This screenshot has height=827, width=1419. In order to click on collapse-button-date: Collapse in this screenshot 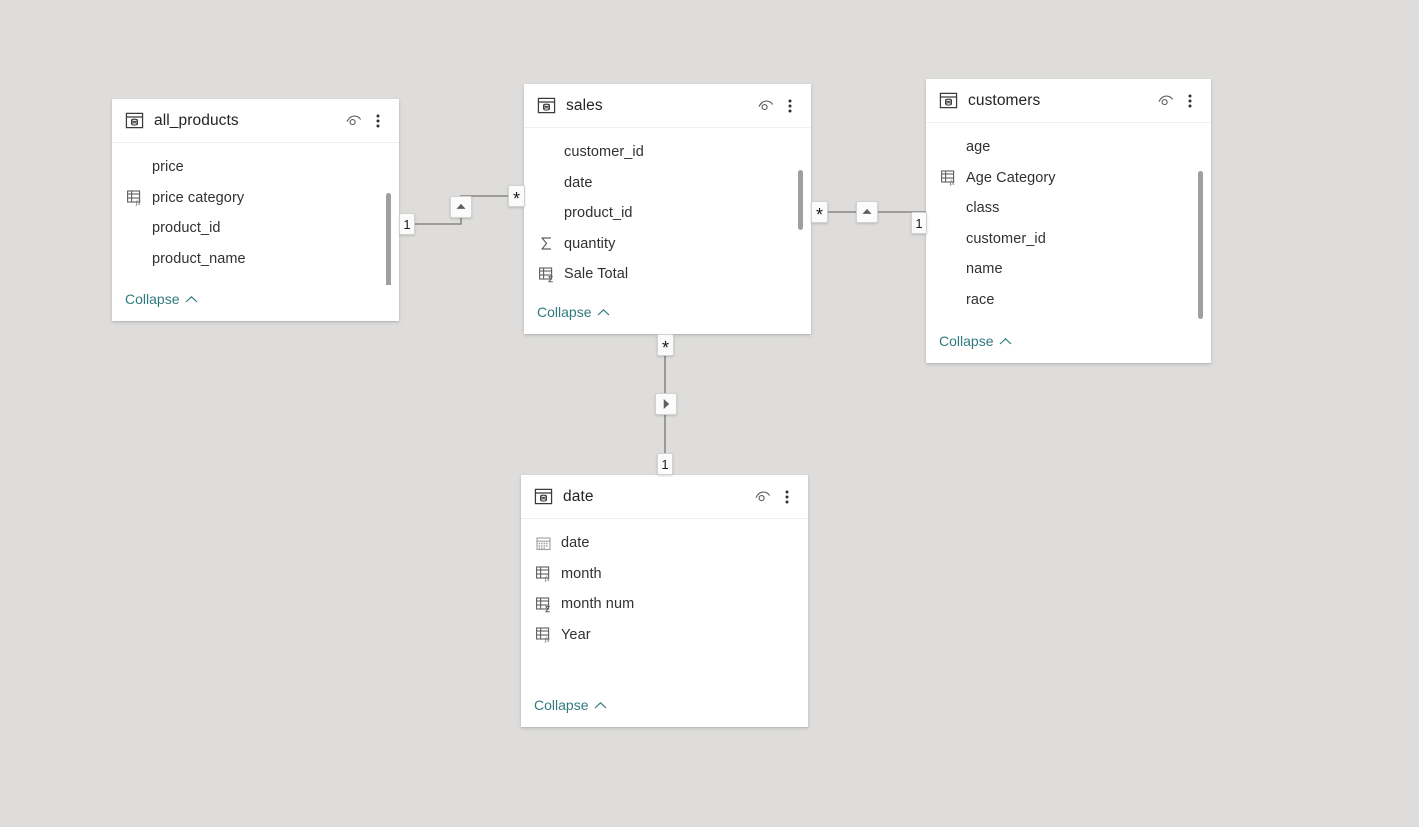, I will do `click(570, 705)`.